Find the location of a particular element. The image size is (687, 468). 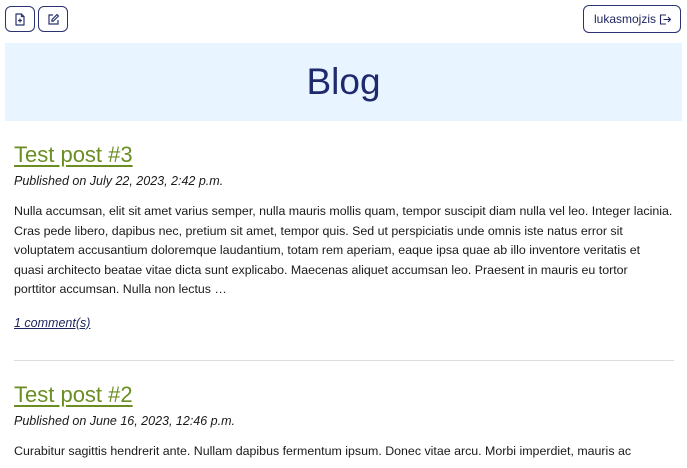

top-toolbar: lukasmojzis is located at coordinates (343, 21).